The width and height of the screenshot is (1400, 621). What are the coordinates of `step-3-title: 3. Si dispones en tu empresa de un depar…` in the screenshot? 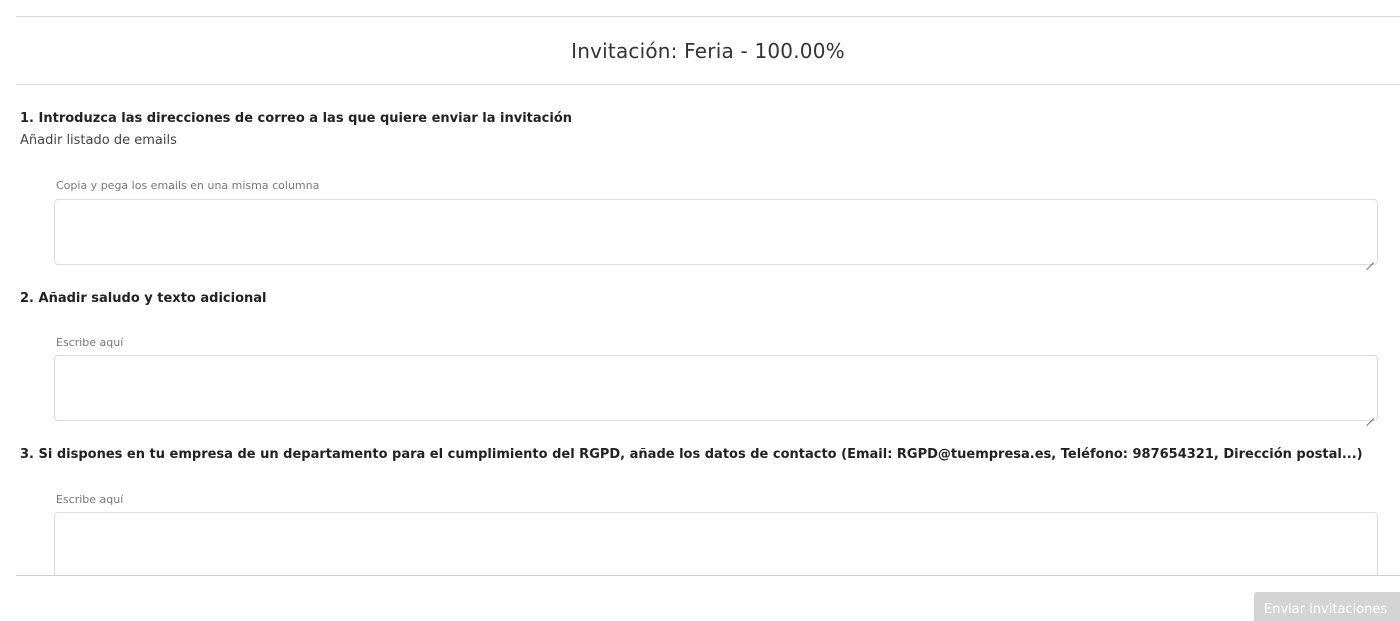 It's located at (691, 454).